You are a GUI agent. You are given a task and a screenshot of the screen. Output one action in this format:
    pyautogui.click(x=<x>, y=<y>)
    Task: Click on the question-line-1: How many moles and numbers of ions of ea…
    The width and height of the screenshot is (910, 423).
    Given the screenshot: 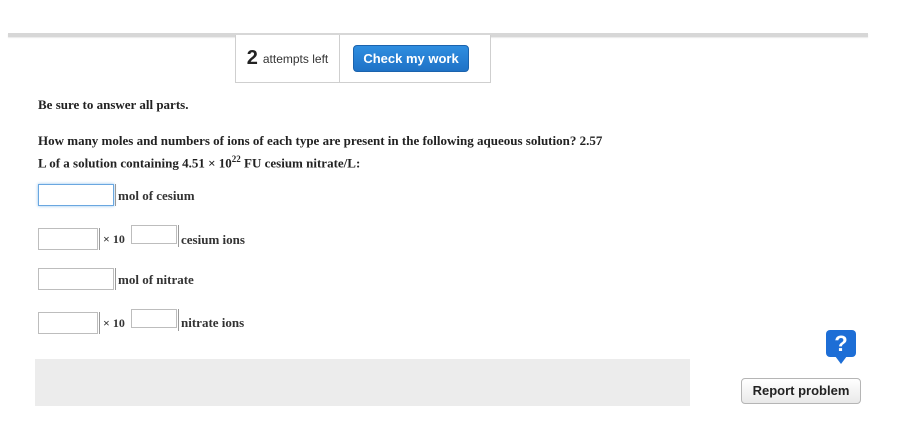 What is the action you would take?
    pyautogui.click(x=320, y=140)
    